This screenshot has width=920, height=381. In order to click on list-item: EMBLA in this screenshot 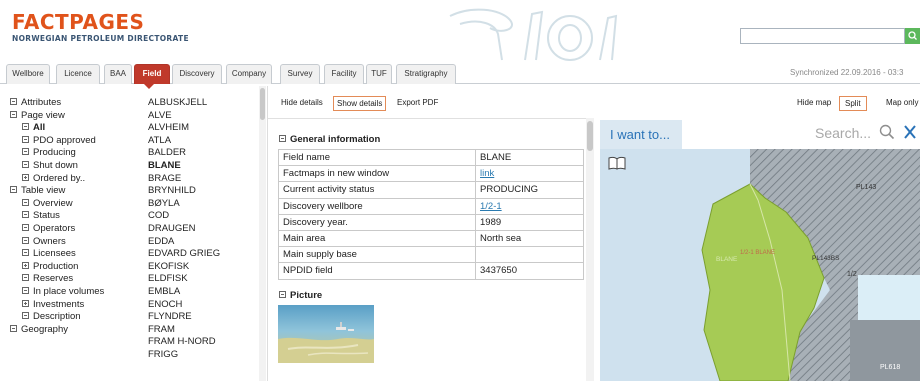, I will do `click(198, 292)`.